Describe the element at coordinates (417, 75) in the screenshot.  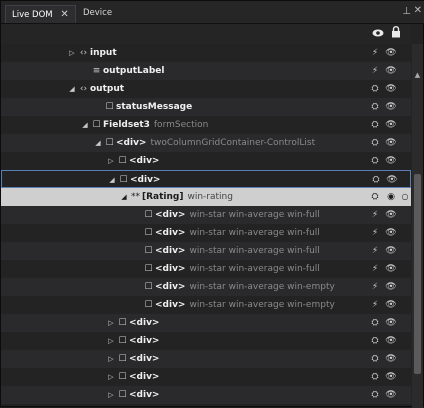
I see `scroll-up-icon: ▲` at that location.